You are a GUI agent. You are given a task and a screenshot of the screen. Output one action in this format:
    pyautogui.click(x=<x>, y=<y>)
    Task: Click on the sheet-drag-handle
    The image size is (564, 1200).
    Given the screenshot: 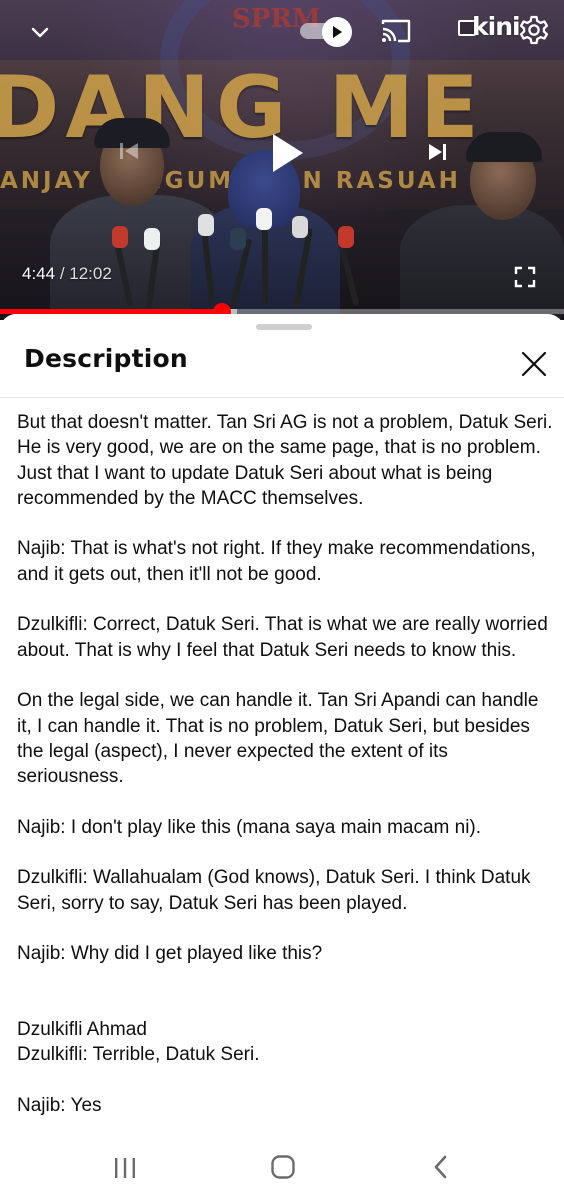 What is the action you would take?
    pyautogui.click(x=284, y=327)
    